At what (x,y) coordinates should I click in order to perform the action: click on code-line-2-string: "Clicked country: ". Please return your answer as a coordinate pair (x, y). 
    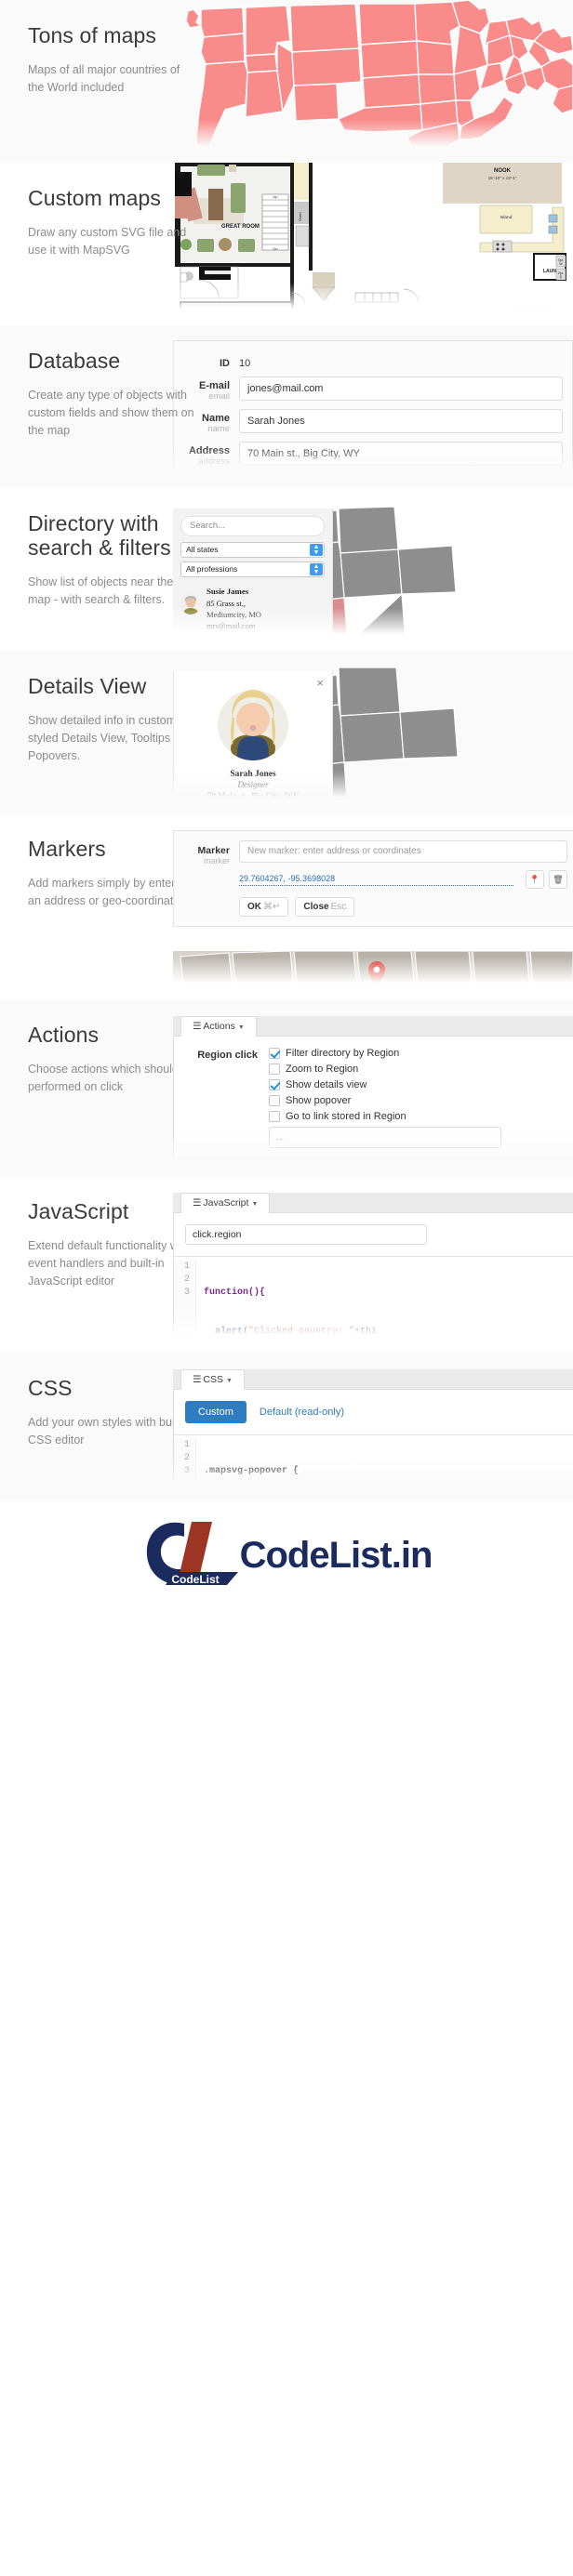
    Looking at the image, I should click on (301, 1332).